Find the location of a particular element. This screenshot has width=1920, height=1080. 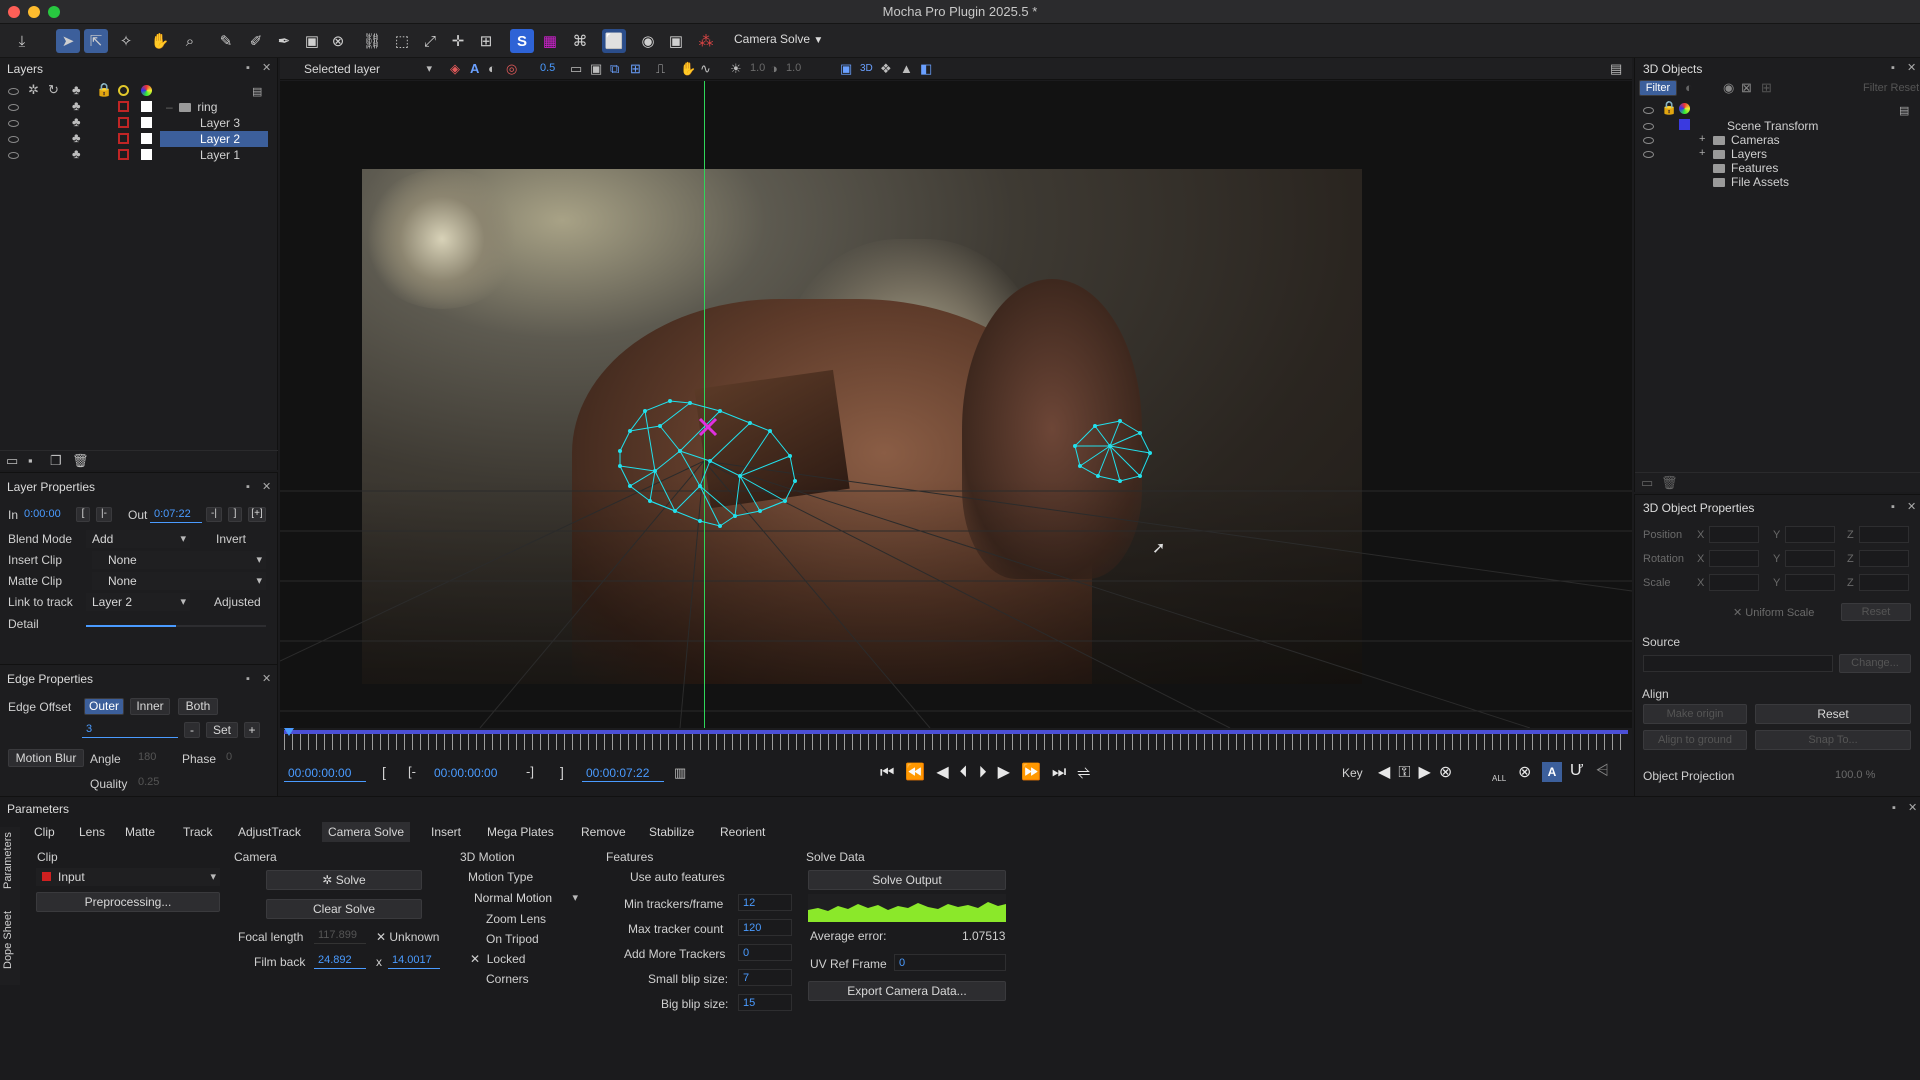

insert-clip-dropdown: None is located at coordinates (179, 560).